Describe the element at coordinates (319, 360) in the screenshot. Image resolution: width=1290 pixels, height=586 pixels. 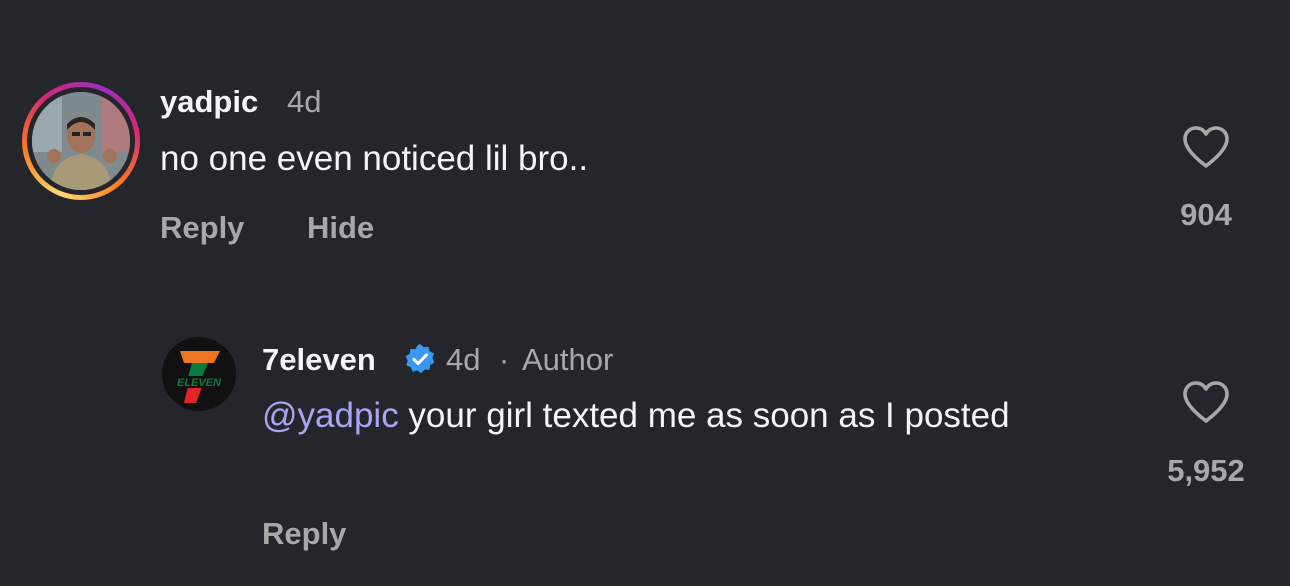
I see `reply-username: 7eleven` at that location.